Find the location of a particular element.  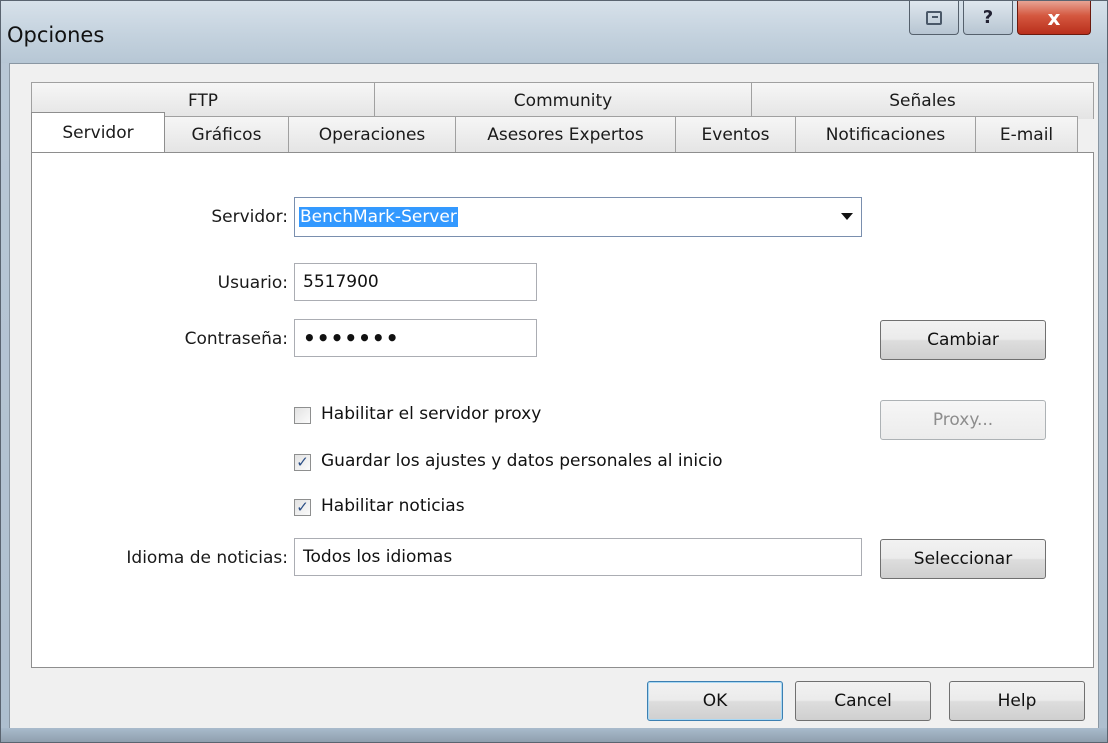

window-title: Opciones is located at coordinates (56, 35).